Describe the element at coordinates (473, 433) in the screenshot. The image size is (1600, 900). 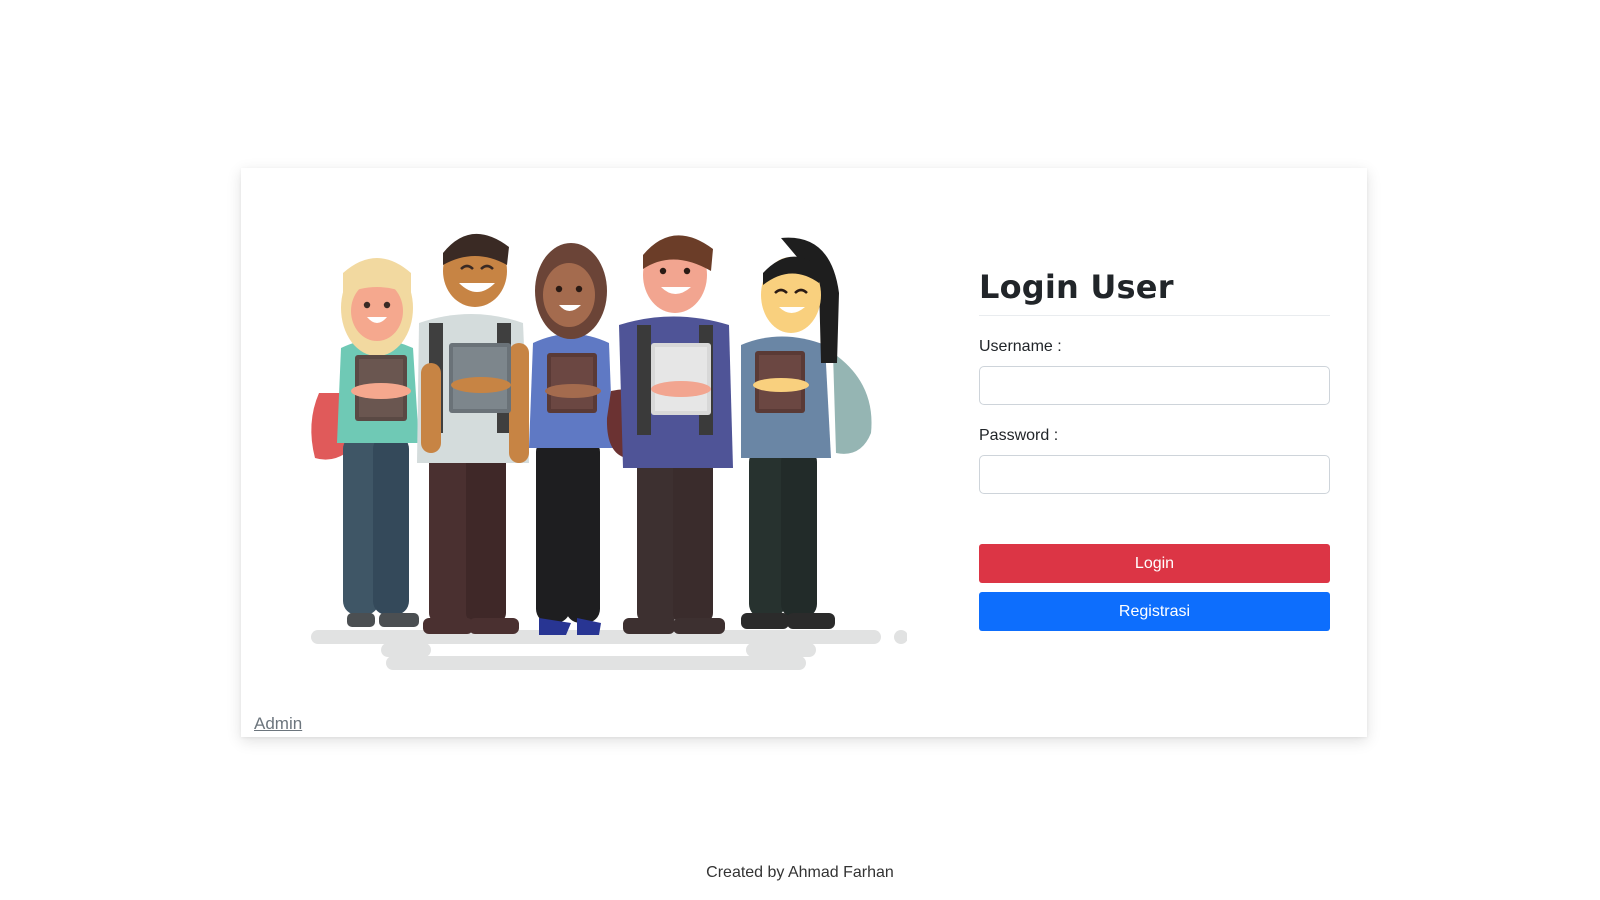
I see `student-2-figure` at that location.